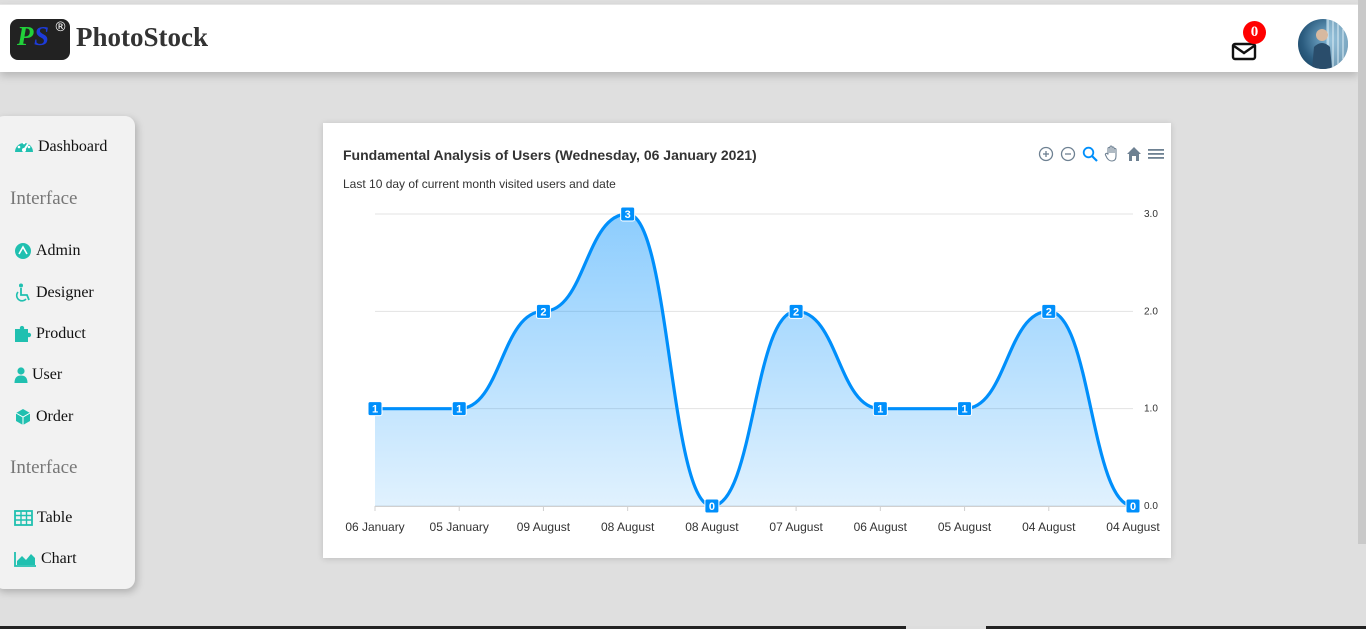 This screenshot has height=629, width=1366. Describe the element at coordinates (679, 38) in the screenshot. I see `top-navbar: P S ® PhotoStock 0` at that location.